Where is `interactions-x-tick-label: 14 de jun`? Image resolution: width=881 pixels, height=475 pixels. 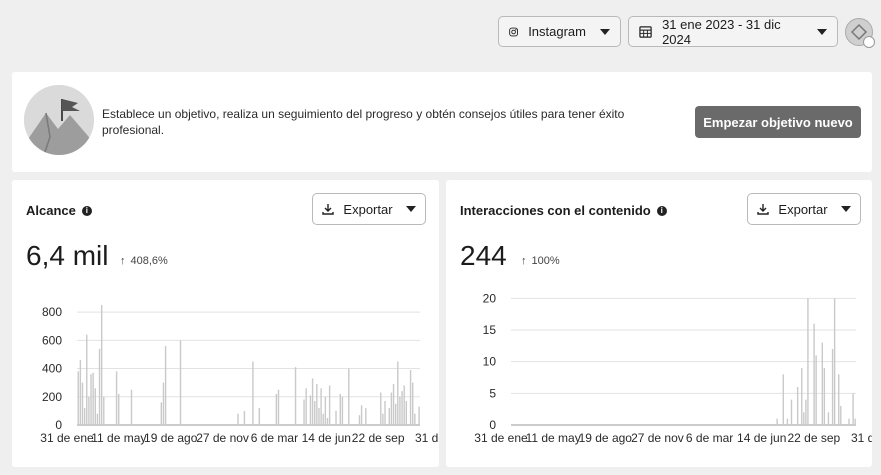 interactions-x-tick-label: 14 de jun is located at coordinates (761, 438).